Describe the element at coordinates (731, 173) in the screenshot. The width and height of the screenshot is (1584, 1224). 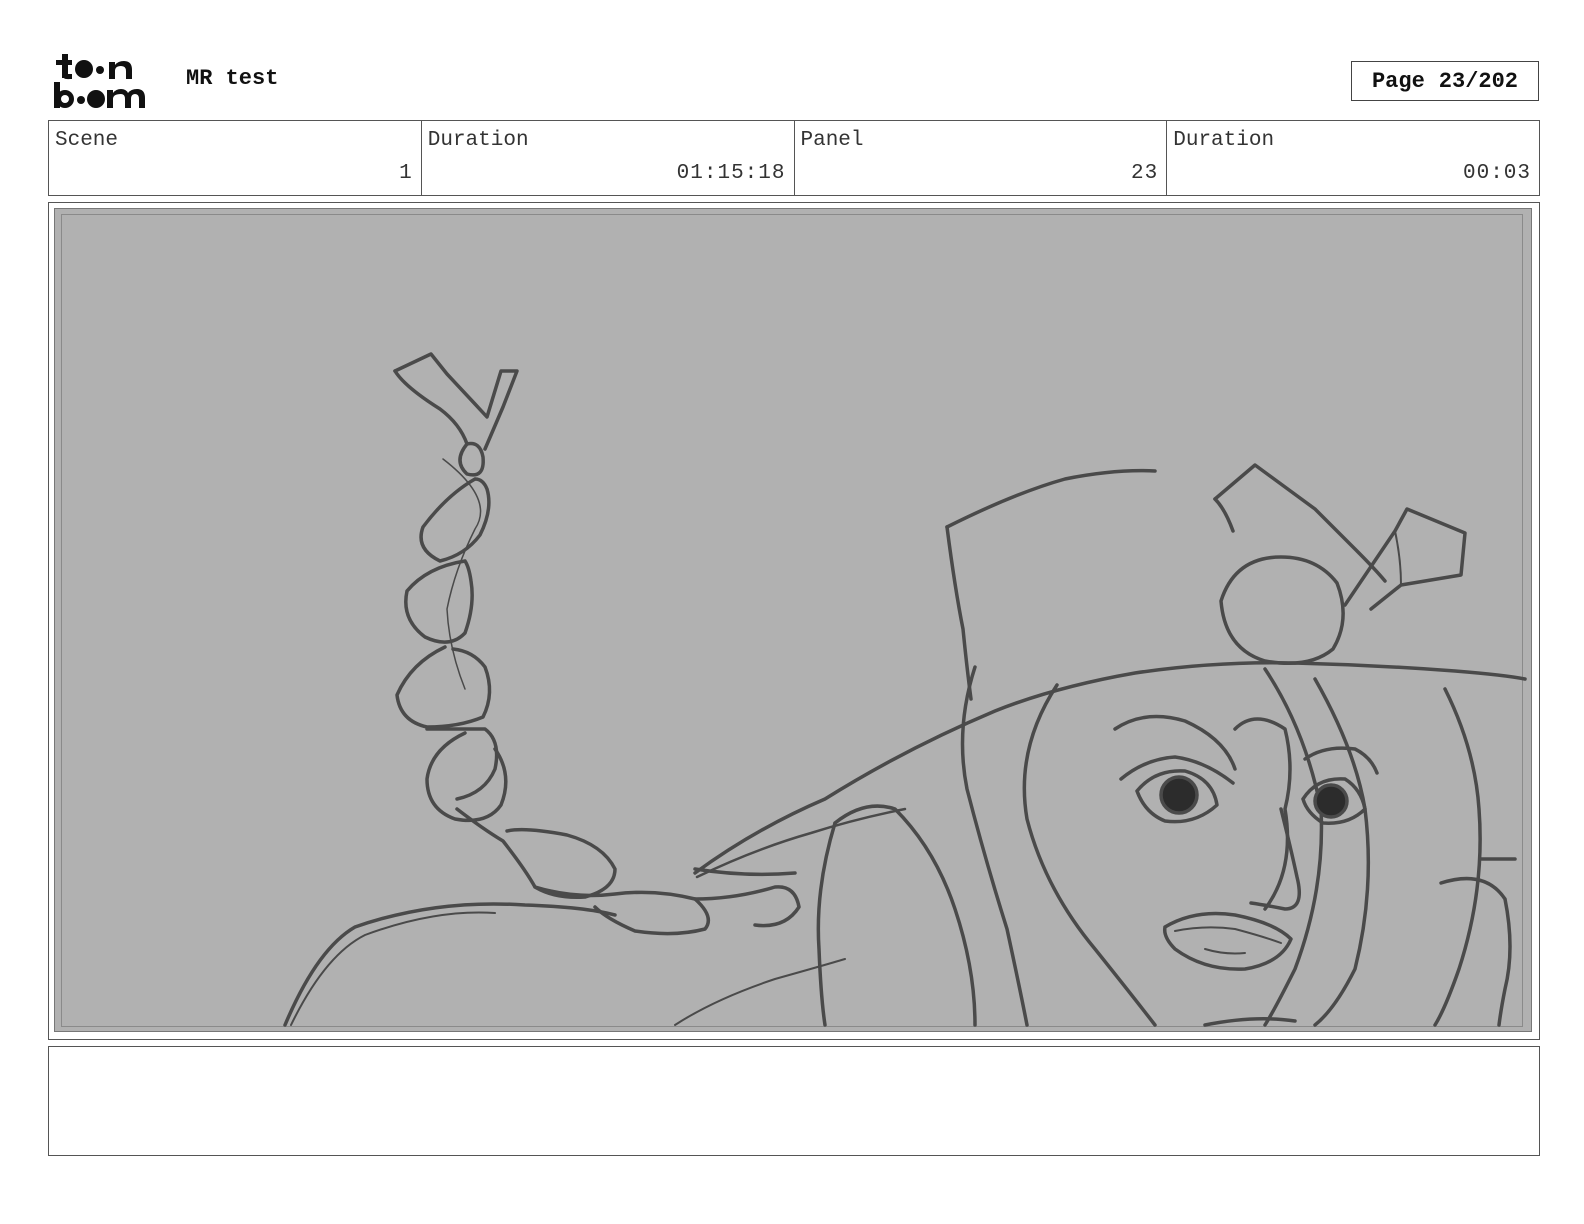
I see `scene-duration-value: 01:15:18` at that location.